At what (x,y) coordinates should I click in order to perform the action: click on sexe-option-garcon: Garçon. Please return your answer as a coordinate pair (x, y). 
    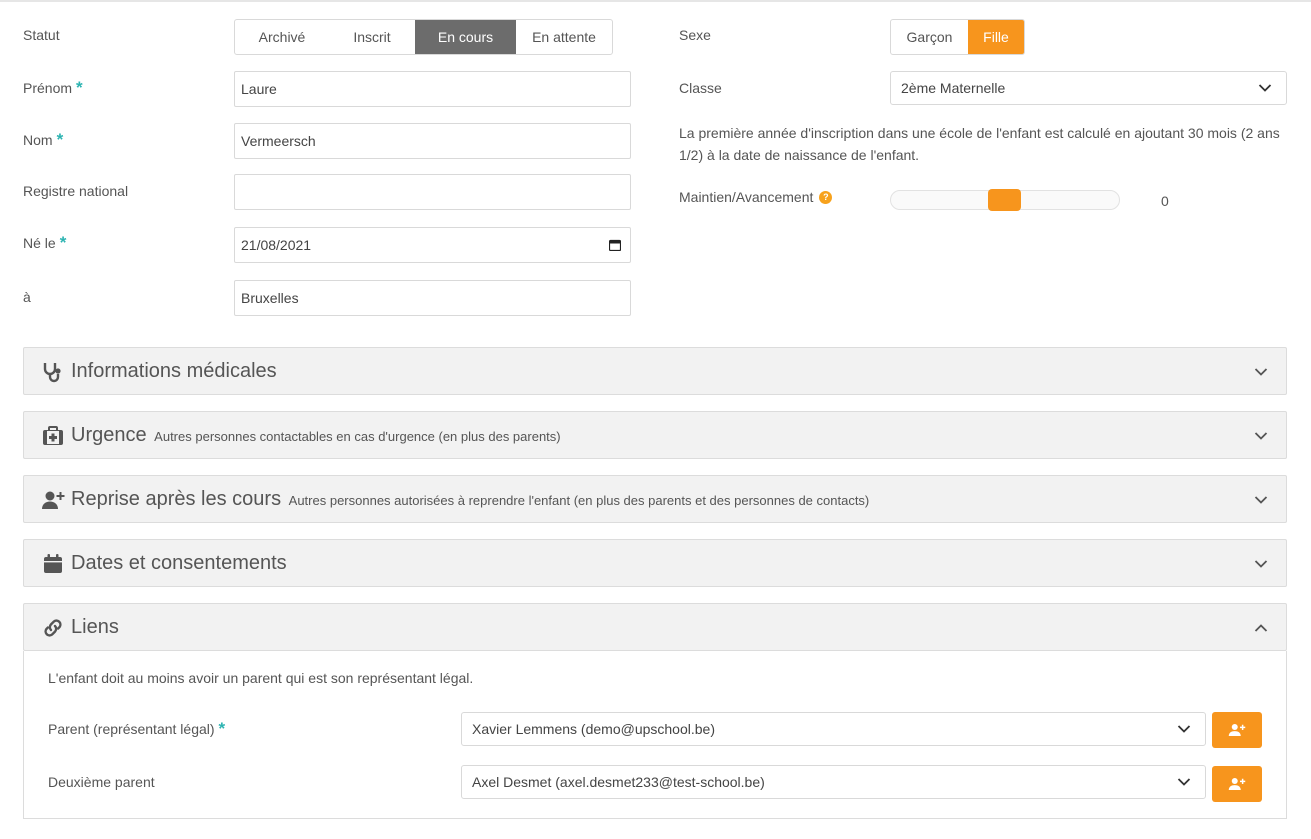
    Looking at the image, I should click on (929, 37).